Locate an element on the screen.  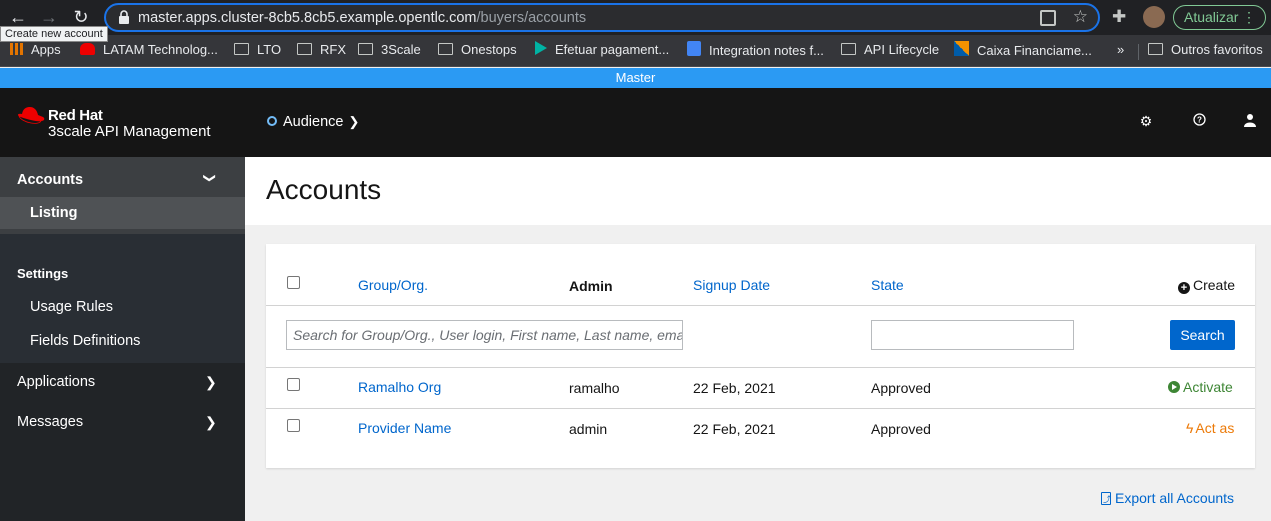
export-file-icon: ⤴ is located at coordinates (1106, 498).